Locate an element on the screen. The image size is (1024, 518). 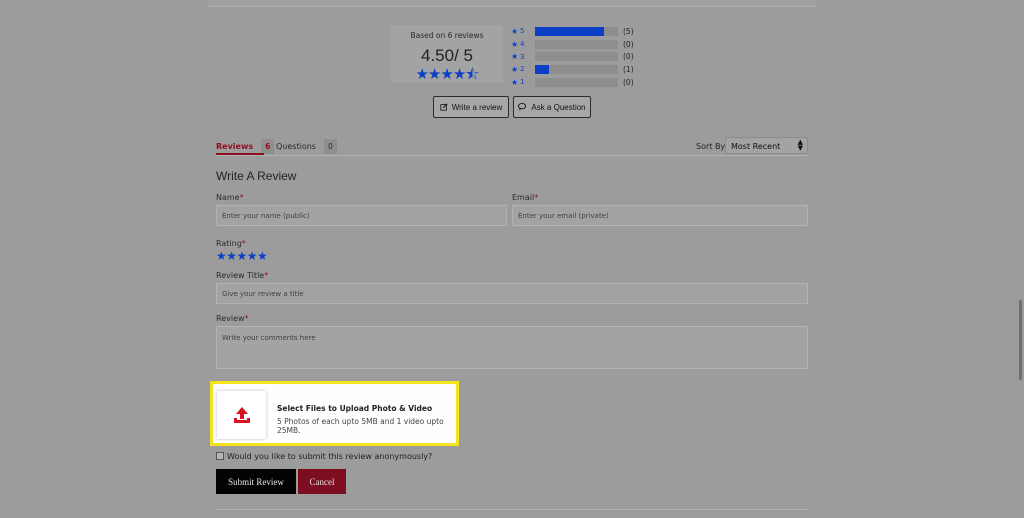
tab-questions-count: 0 is located at coordinates (330, 146).